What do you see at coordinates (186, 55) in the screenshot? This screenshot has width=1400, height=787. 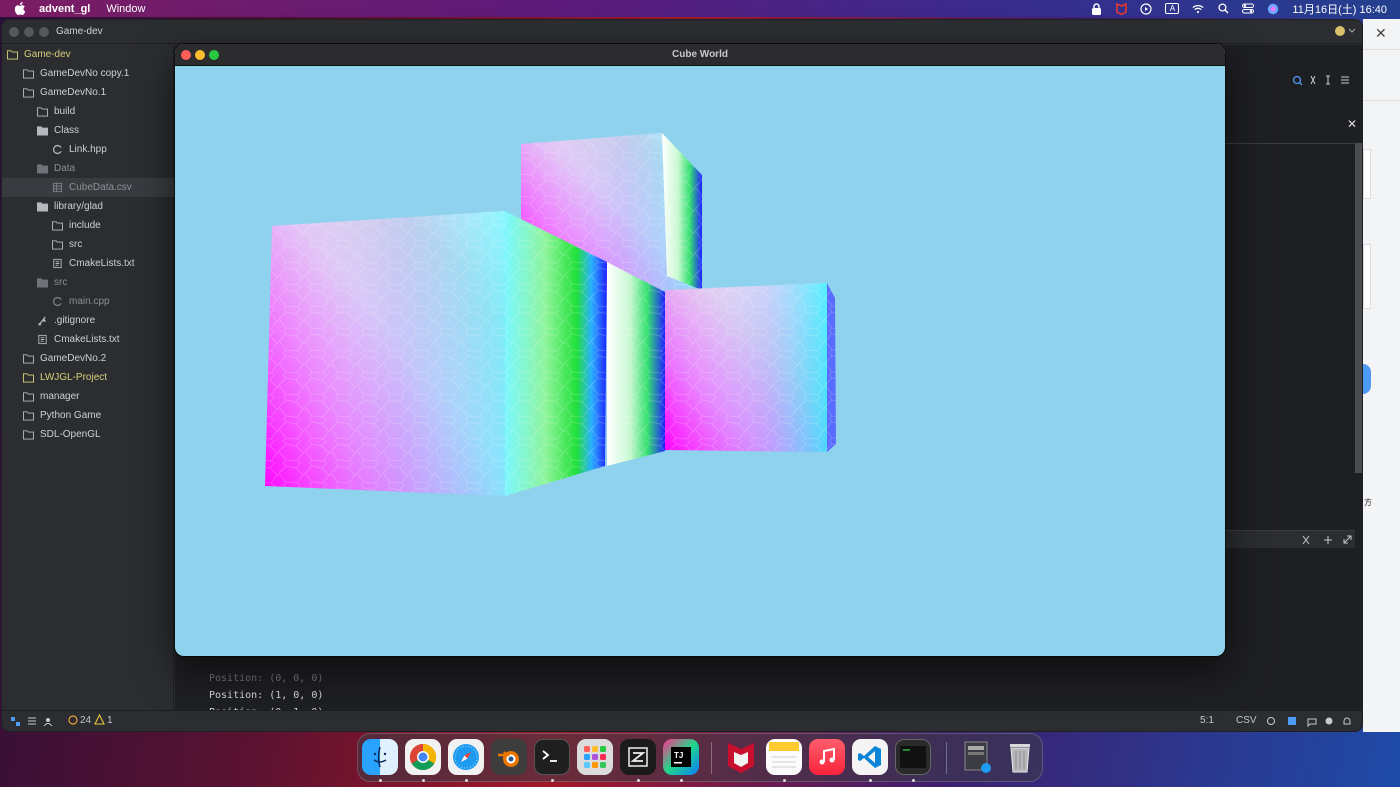 I see `window-close-button` at bounding box center [186, 55].